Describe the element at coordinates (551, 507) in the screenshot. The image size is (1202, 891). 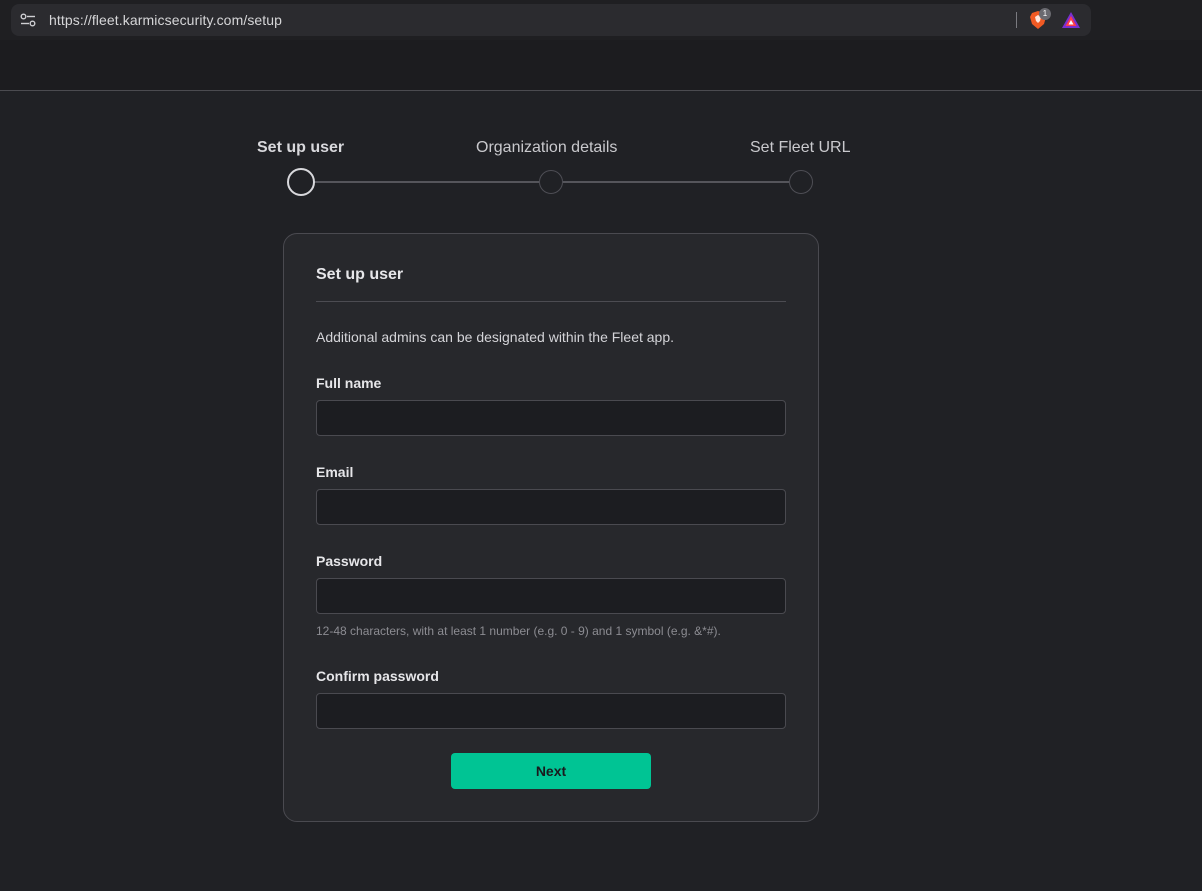
I see `email-input` at that location.